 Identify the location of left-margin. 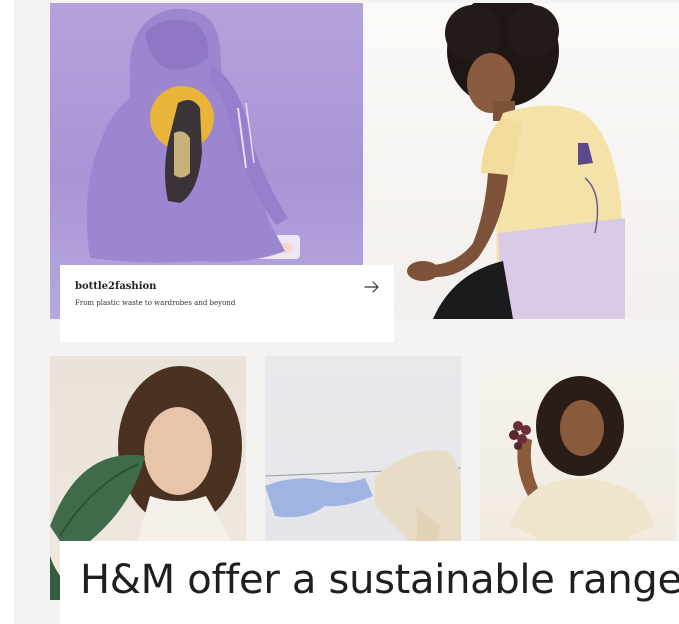
(7, 312).